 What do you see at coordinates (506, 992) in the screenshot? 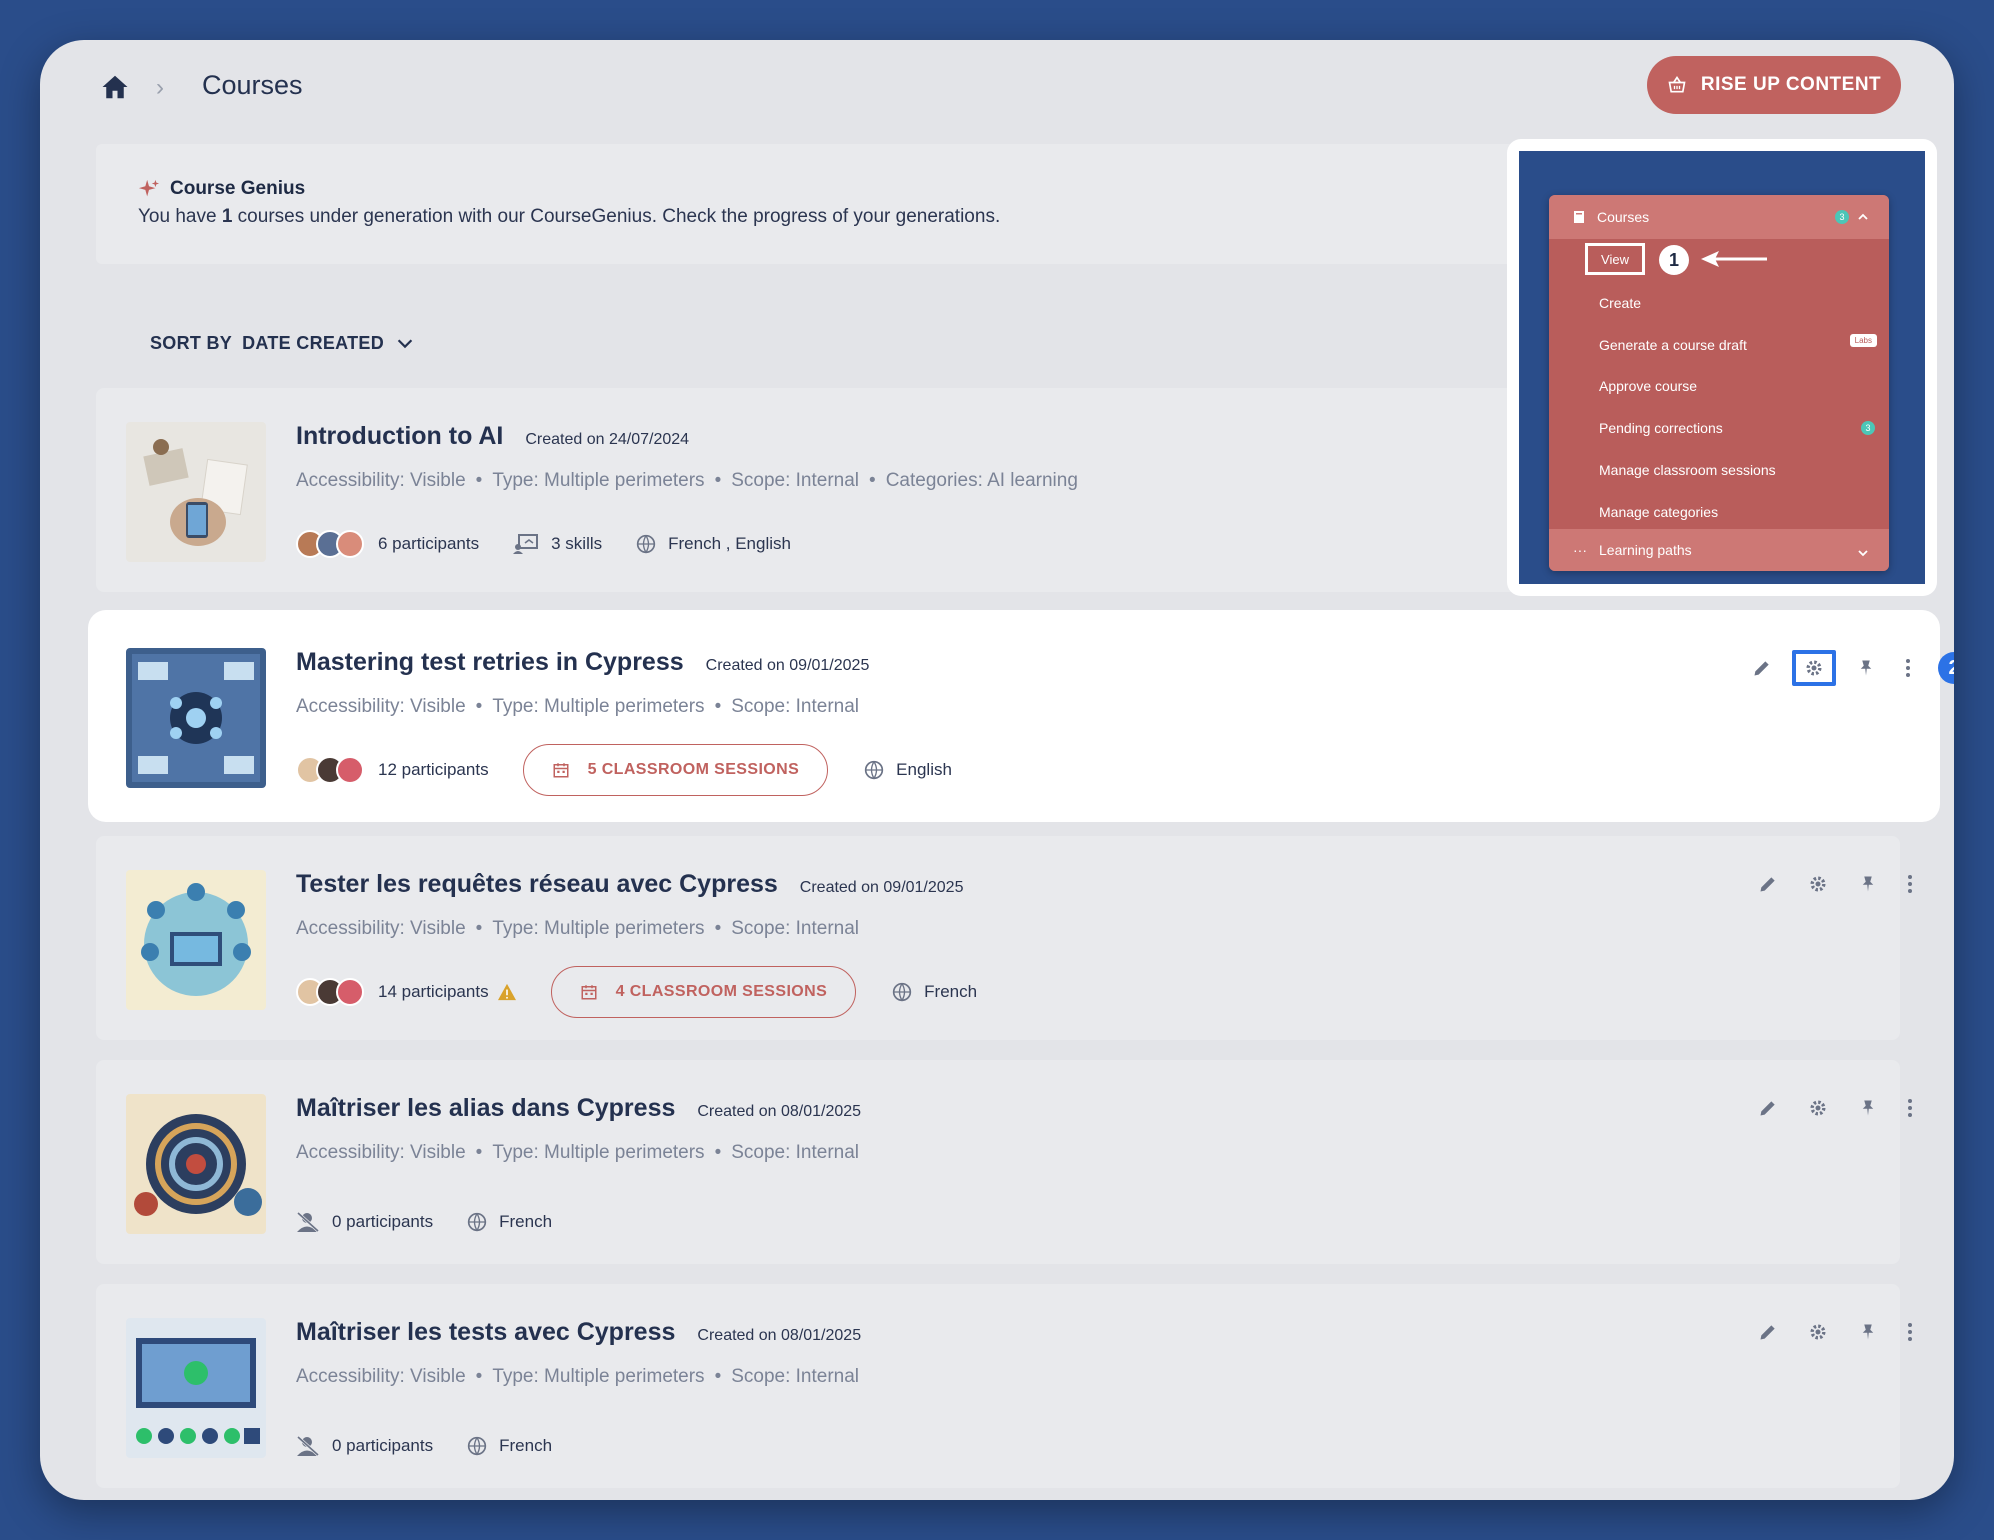
I see `warning-icon` at bounding box center [506, 992].